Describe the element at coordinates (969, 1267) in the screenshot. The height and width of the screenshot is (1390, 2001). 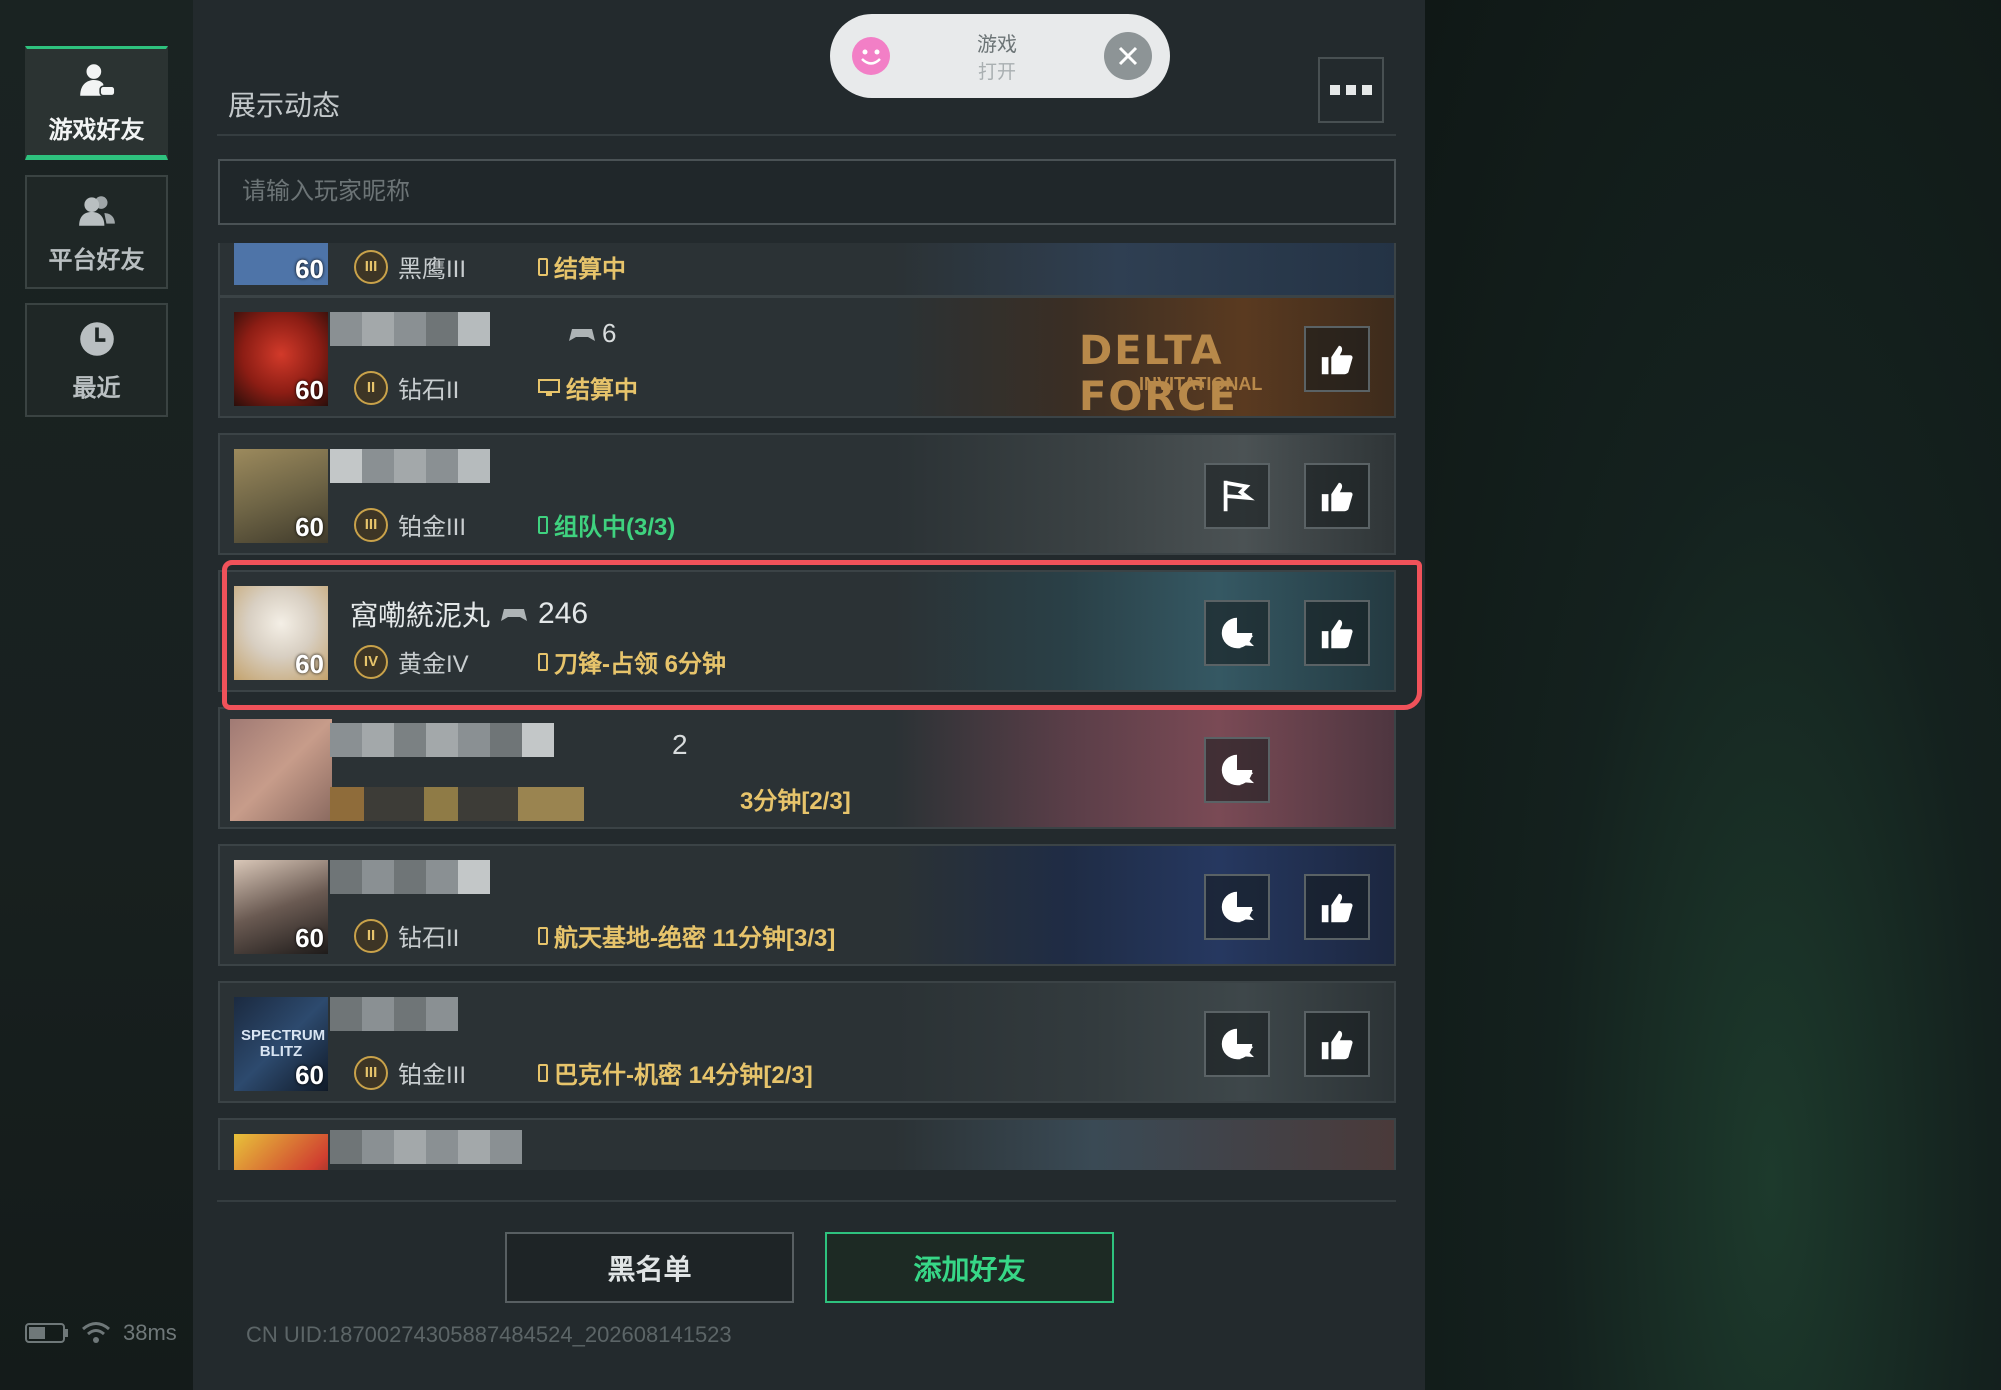
I see `add-friend-button: 添加好友` at that location.